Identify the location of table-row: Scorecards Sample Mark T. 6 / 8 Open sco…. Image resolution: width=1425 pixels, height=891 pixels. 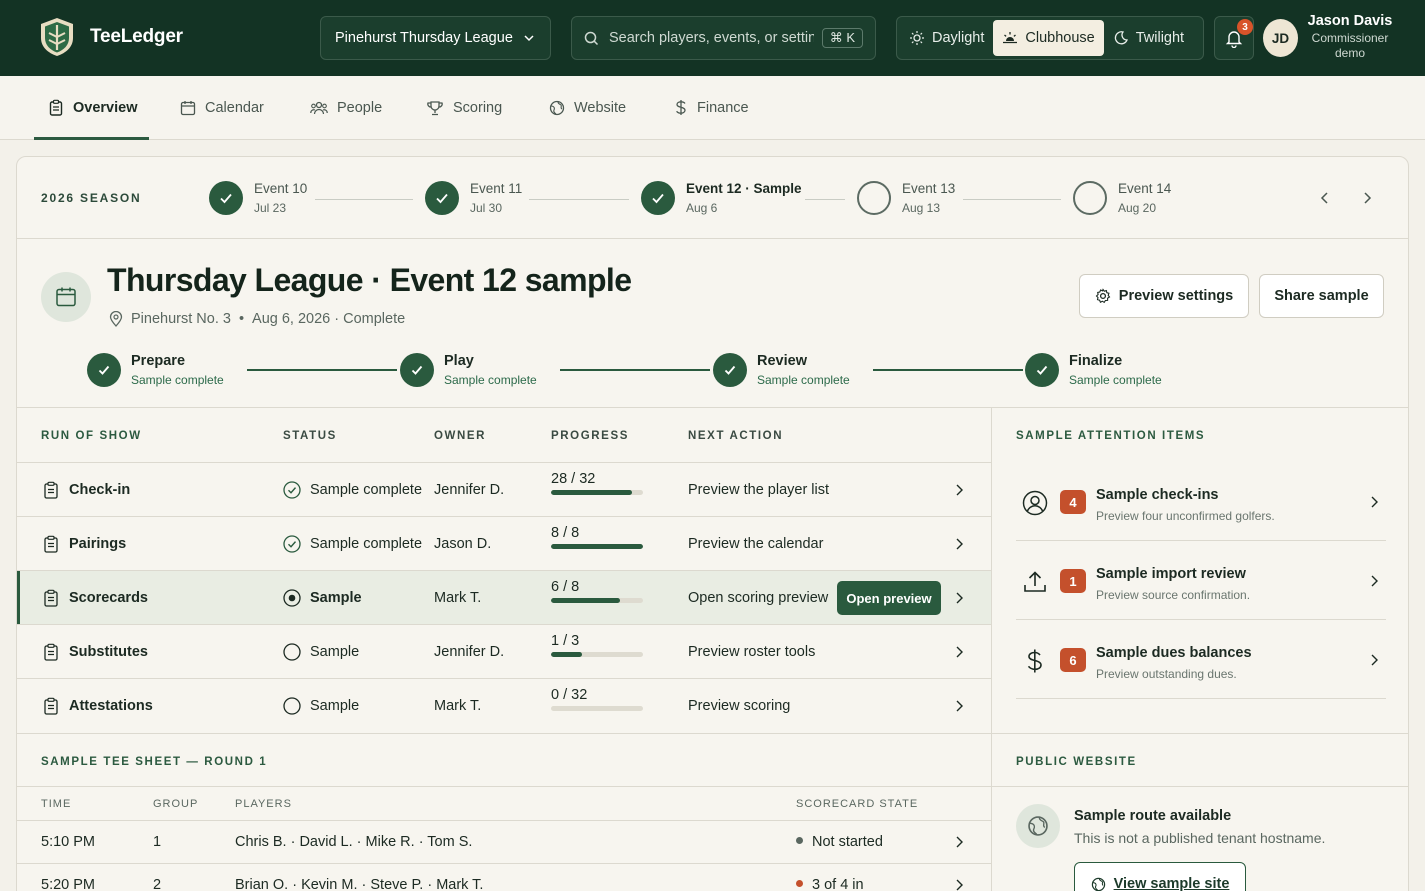
(504, 597).